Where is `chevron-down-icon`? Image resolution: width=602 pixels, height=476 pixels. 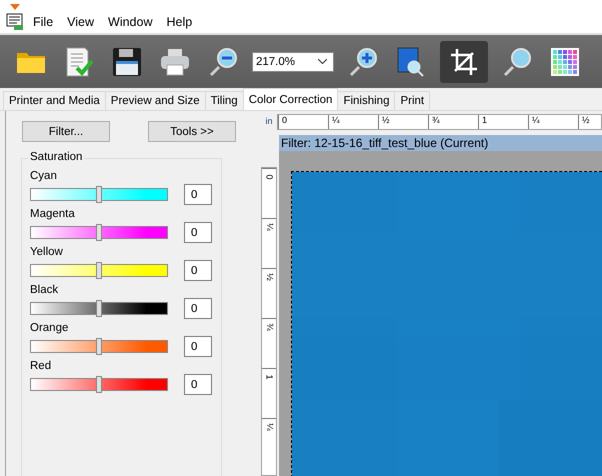
chevron-down-icon is located at coordinates (322, 61).